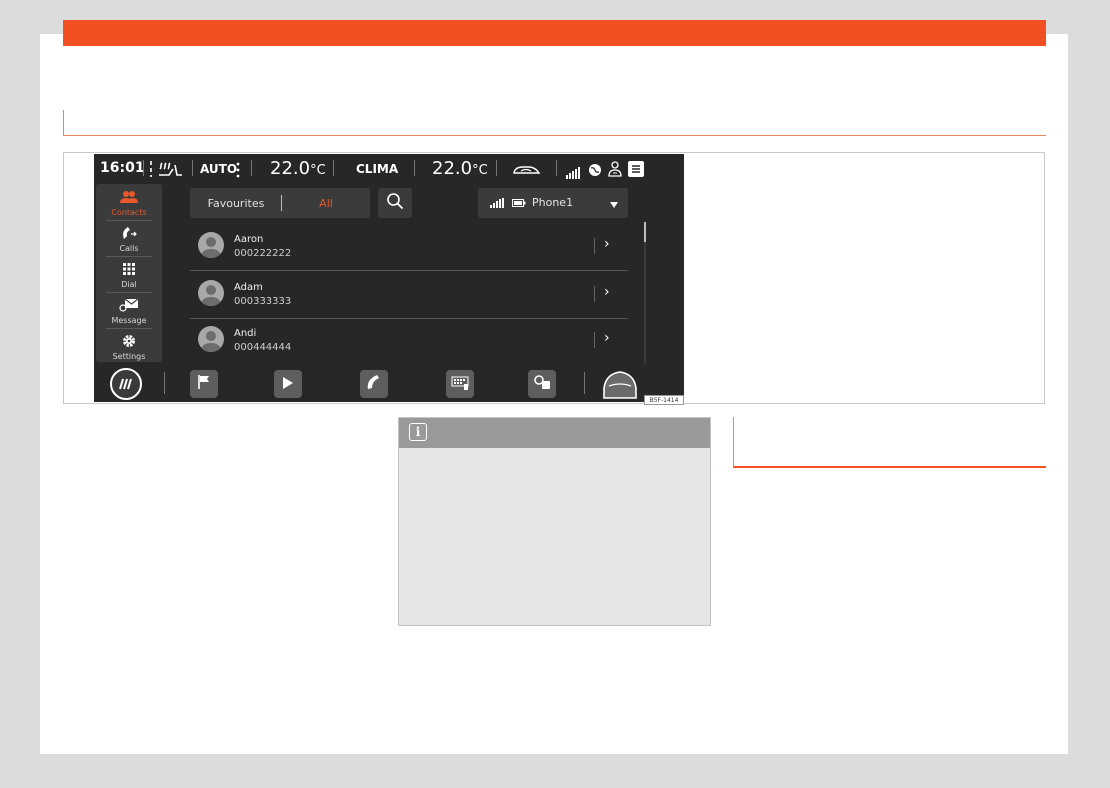 This screenshot has height=788, width=1110. Describe the element at coordinates (129, 197) in the screenshot. I see `contacts-icon` at that location.